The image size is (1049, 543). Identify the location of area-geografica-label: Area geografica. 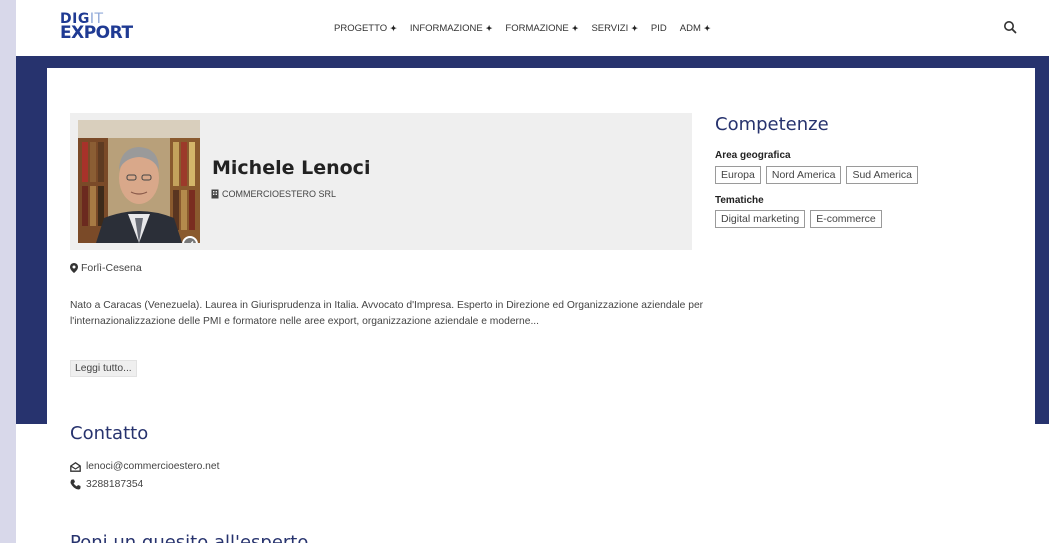
(753, 155).